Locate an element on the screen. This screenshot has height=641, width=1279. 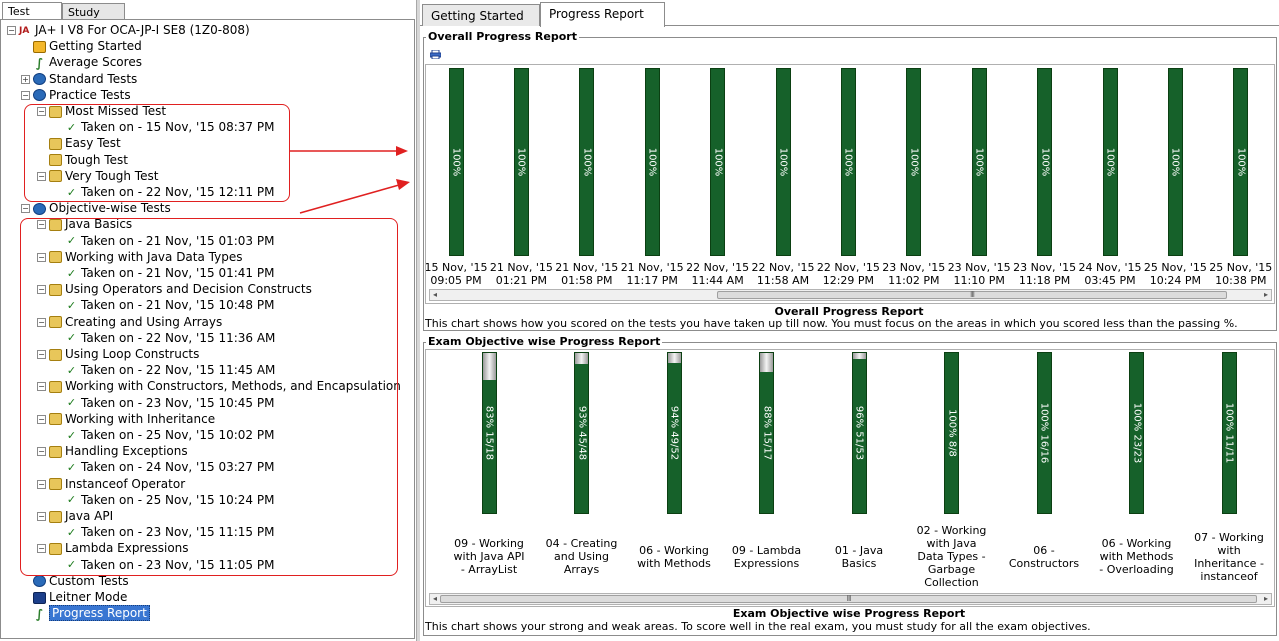
chart-bar: 100% 23/23 is located at coordinates (1136, 433).